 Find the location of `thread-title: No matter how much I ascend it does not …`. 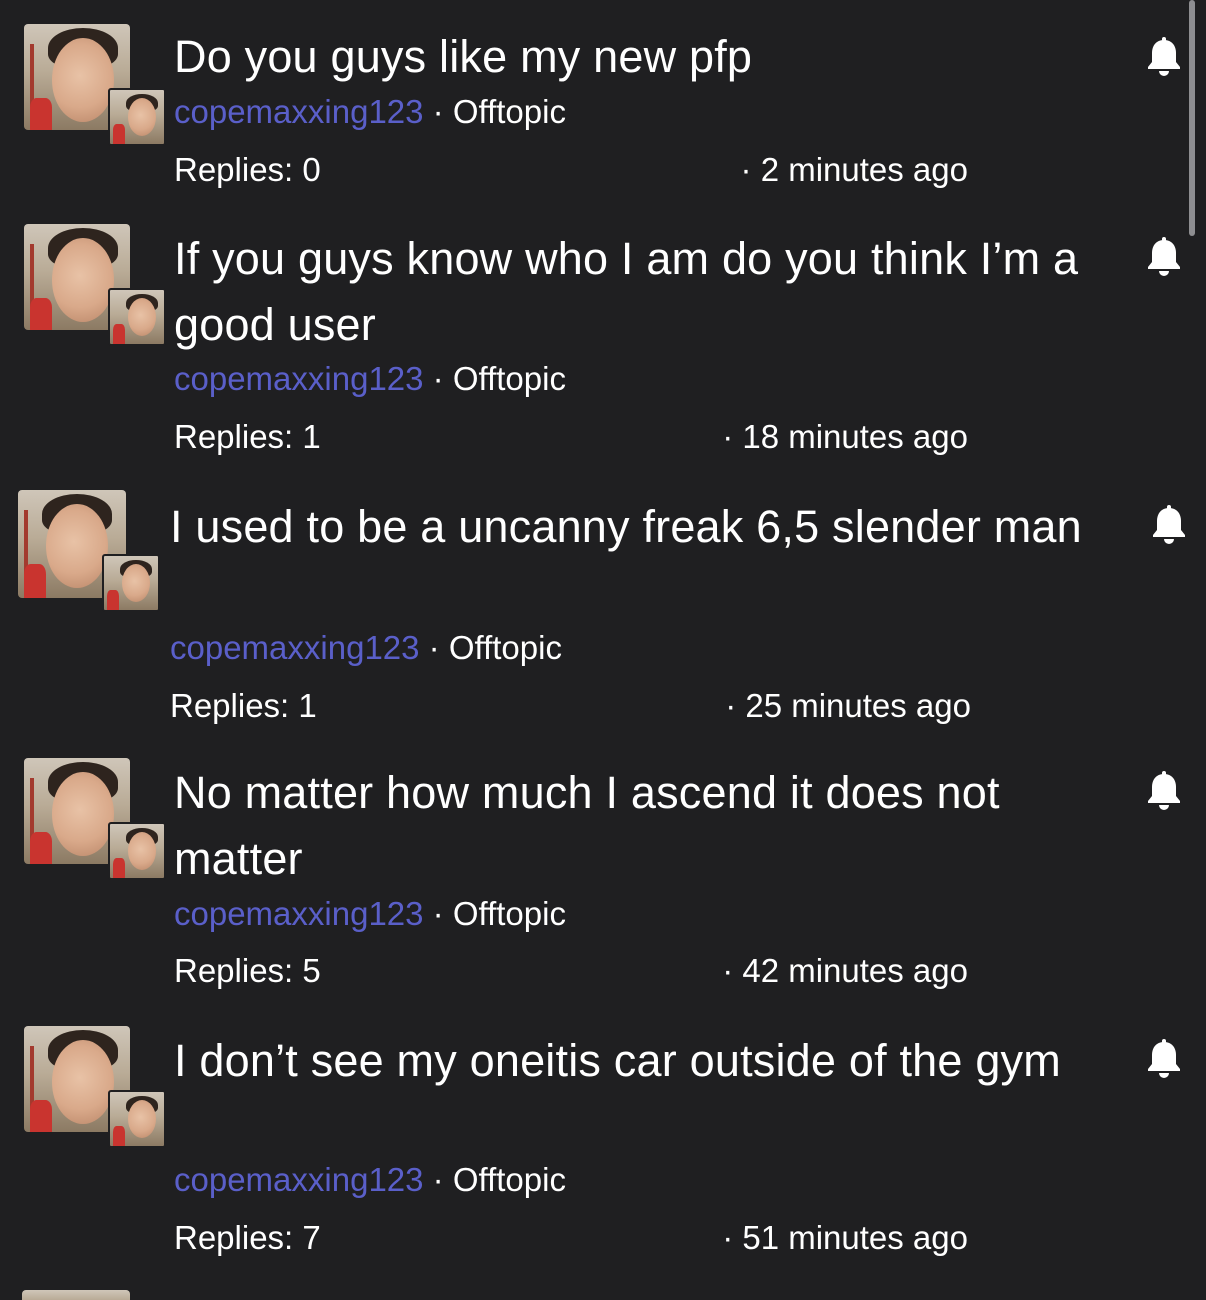

thread-title: No matter how much I ascend it does not … is located at coordinates (644, 826).